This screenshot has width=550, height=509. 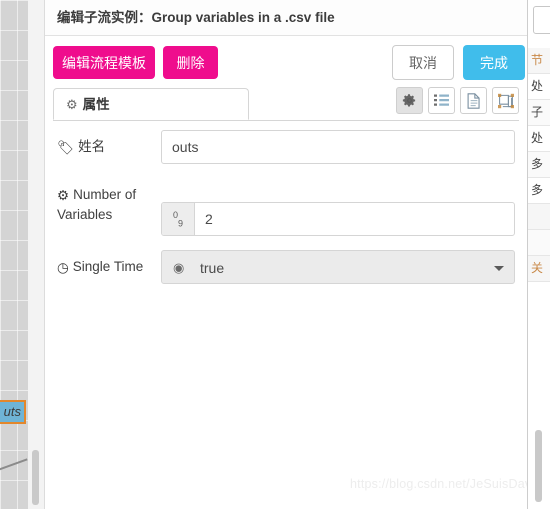 I want to click on list-item: 节, so click(x=539, y=61).